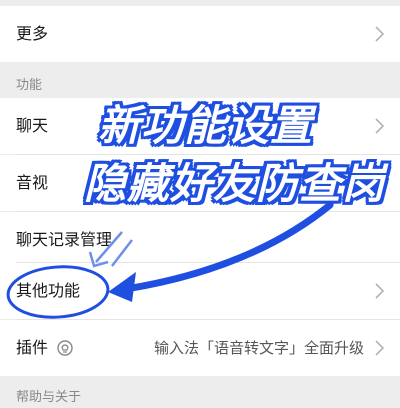  Describe the element at coordinates (200, 34) in the screenshot. I see `settings-item-more: 更多` at that location.